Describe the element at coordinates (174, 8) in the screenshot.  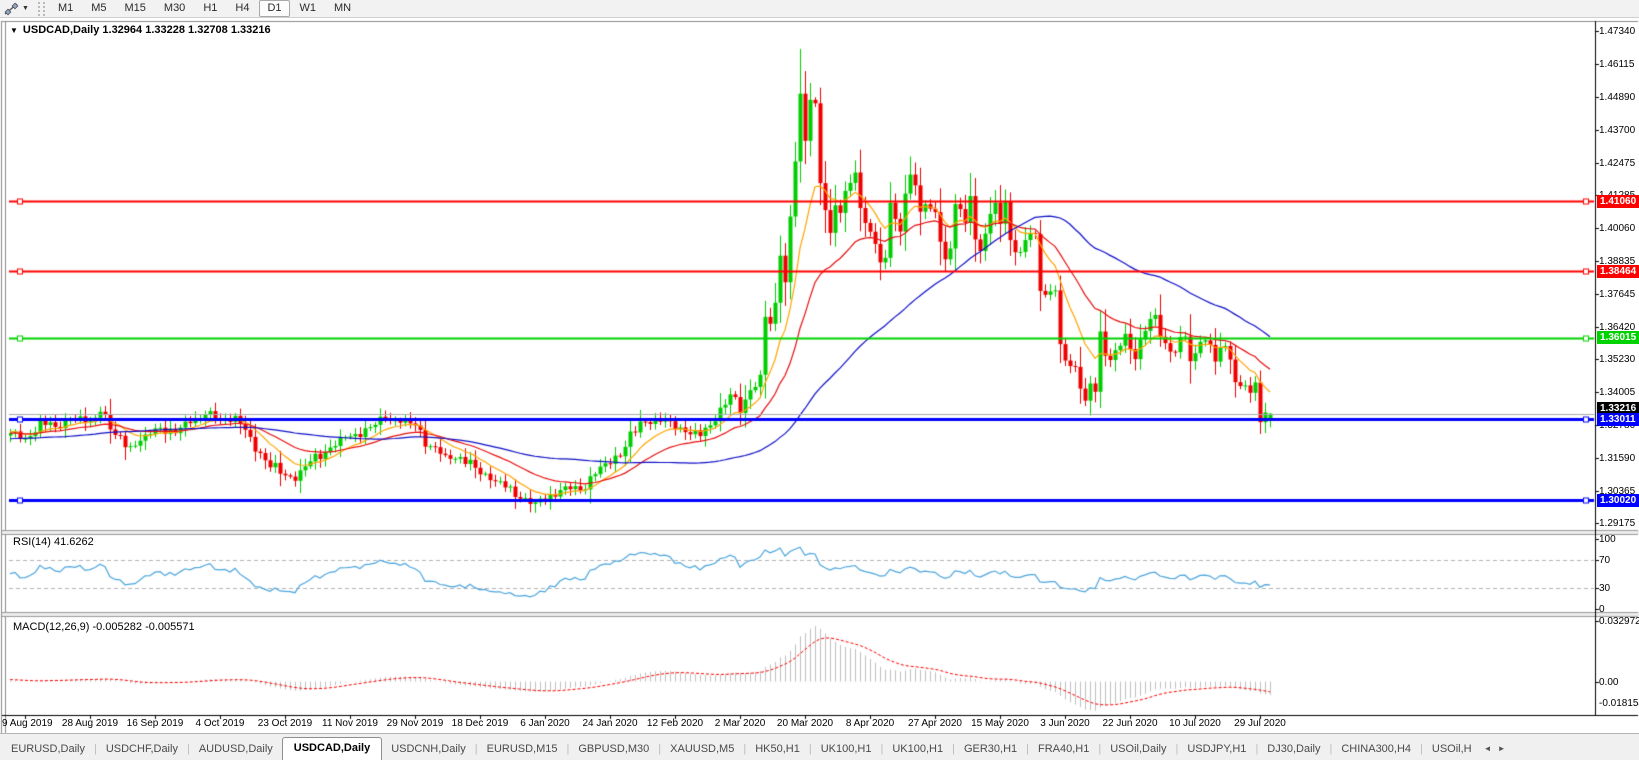
I see `timeframe-button-m30: M30` at that location.